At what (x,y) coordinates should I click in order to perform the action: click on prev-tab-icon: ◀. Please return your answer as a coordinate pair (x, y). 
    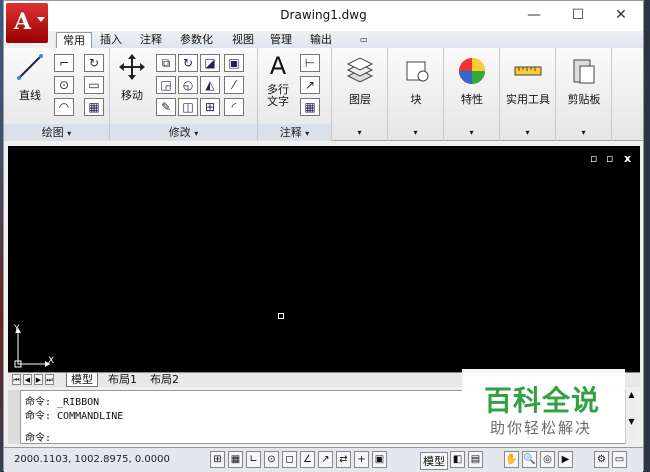
    Looking at the image, I should click on (27, 379).